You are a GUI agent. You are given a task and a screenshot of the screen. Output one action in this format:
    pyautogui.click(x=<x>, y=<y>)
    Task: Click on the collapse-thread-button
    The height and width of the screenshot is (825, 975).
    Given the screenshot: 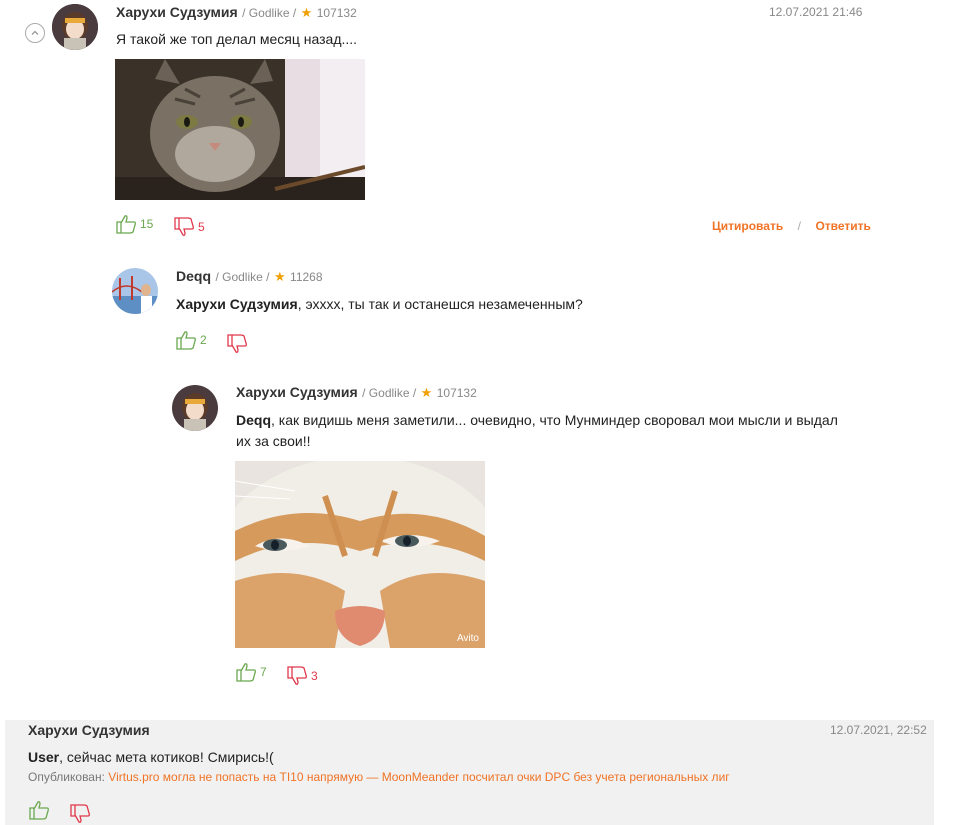 What is the action you would take?
    pyautogui.click(x=35, y=33)
    